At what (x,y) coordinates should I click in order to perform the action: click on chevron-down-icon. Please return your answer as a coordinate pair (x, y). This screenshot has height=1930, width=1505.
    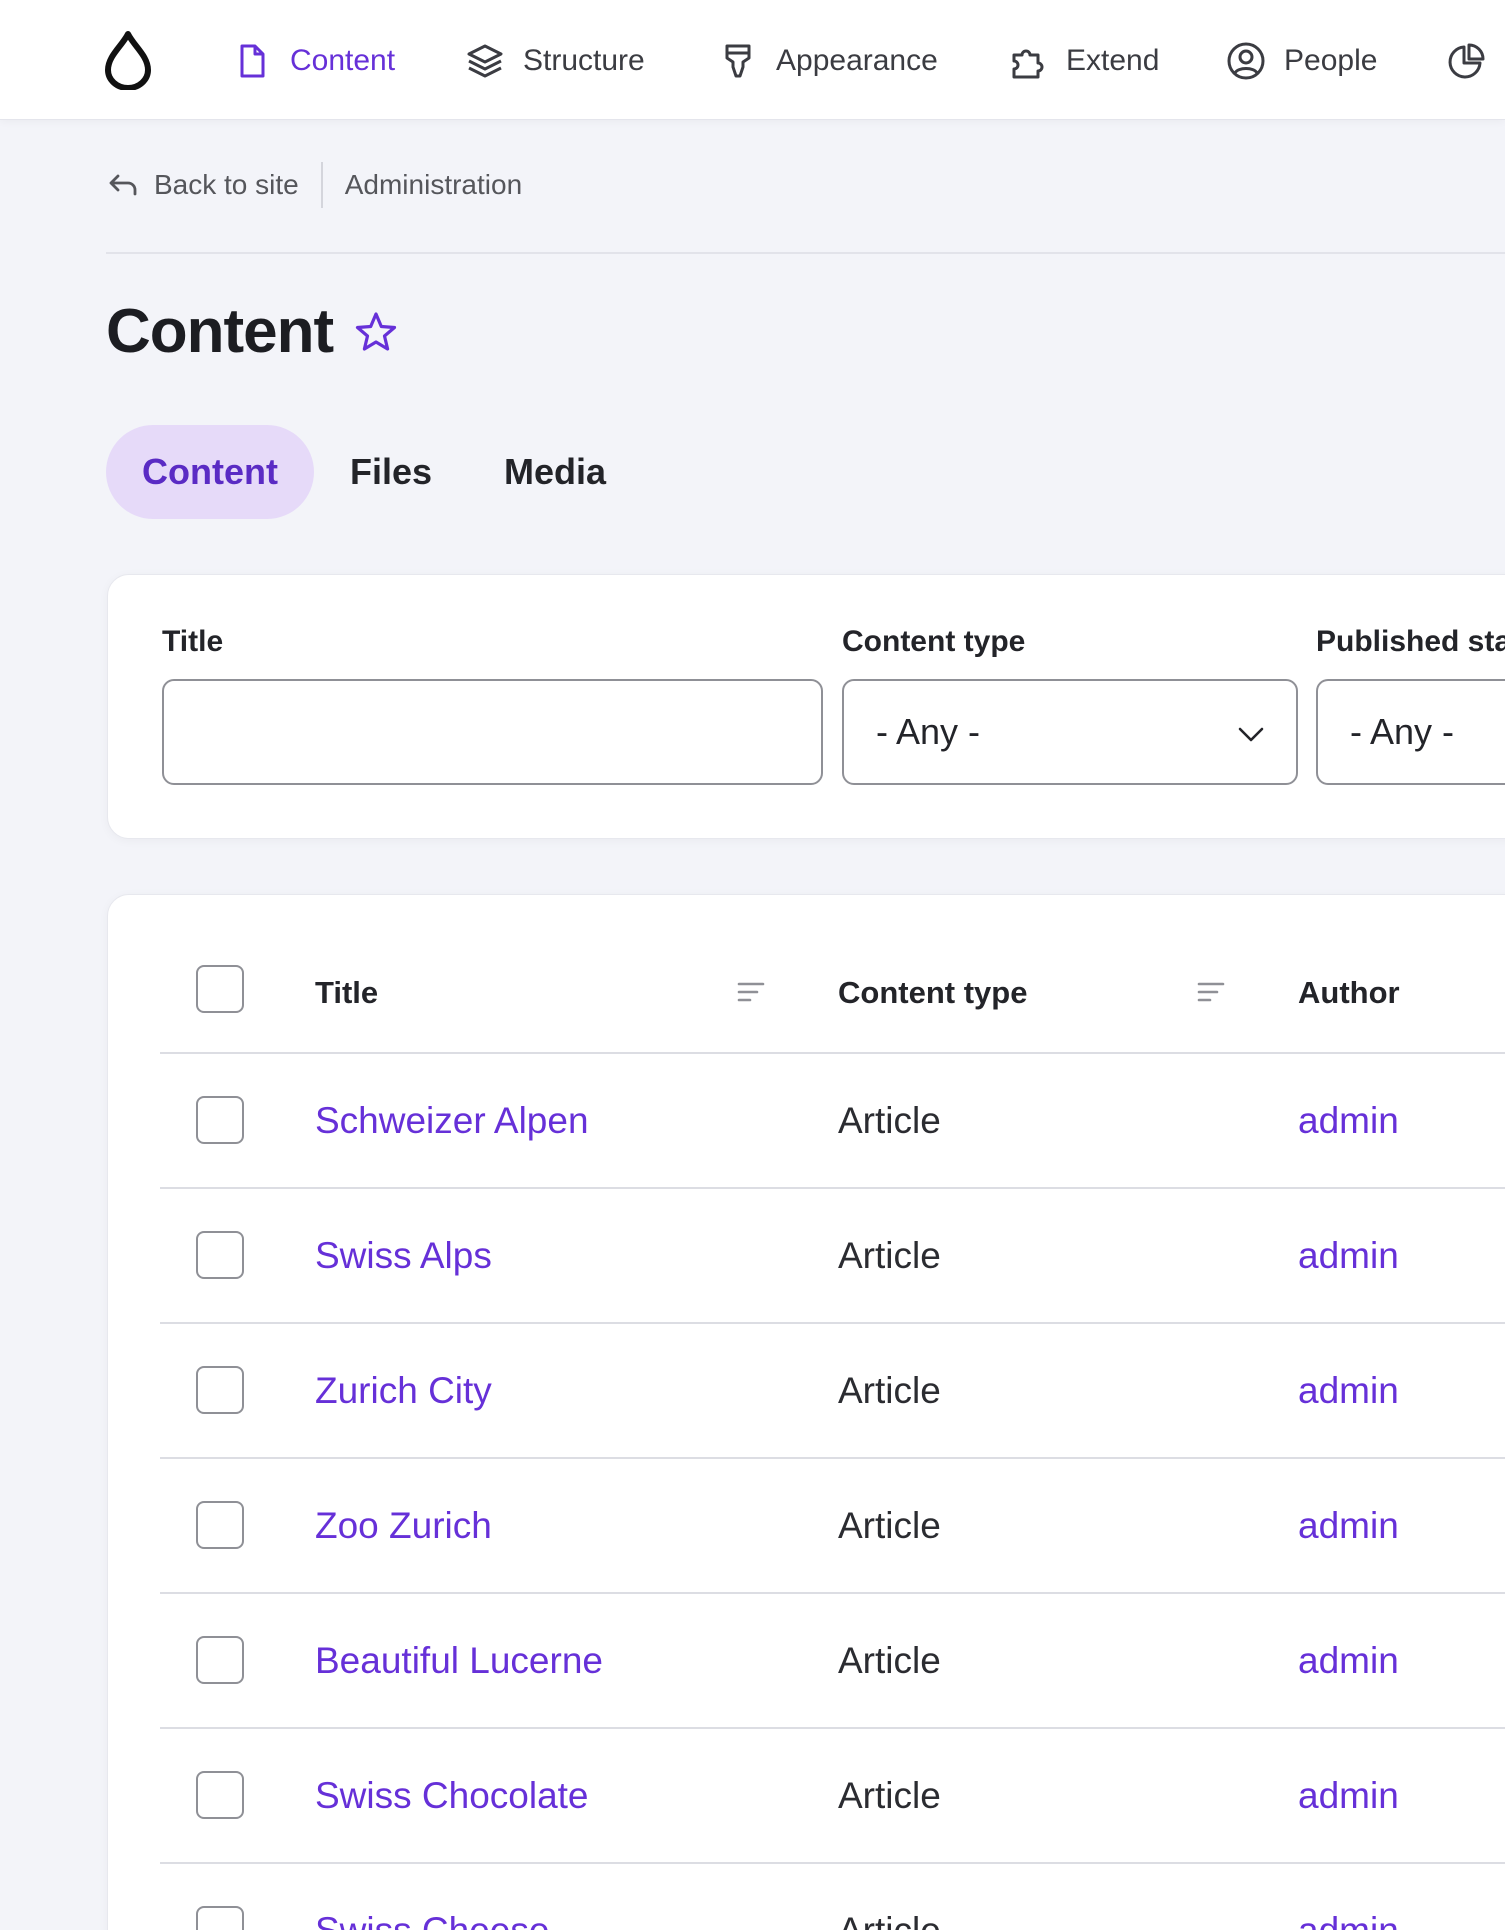
    Looking at the image, I should click on (1251, 734).